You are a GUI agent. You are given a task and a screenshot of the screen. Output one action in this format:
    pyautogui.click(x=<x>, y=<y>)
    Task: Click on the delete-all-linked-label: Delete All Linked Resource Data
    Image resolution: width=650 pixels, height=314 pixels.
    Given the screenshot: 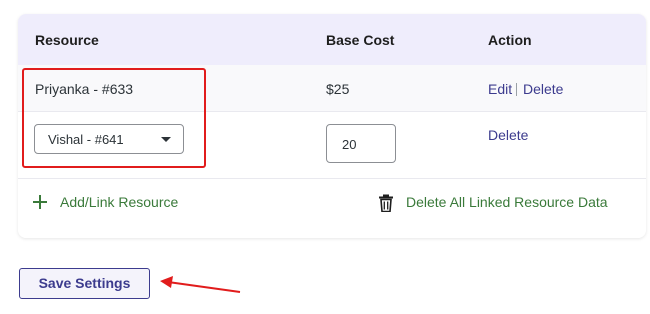 What is the action you would take?
    pyautogui.click(x=507, y=202)
    